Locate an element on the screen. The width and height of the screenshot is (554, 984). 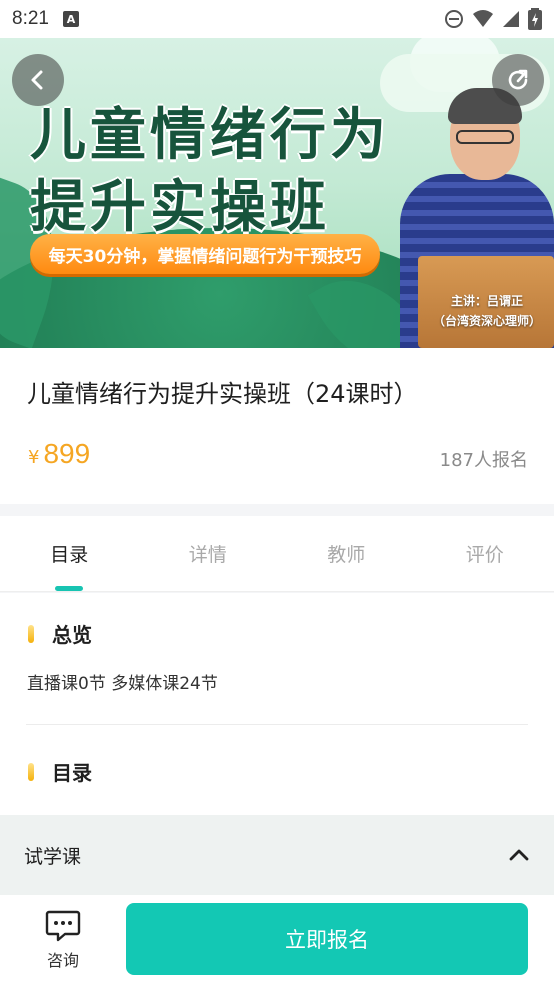
status-time: 8:21 is located at coordinates (30, 18).